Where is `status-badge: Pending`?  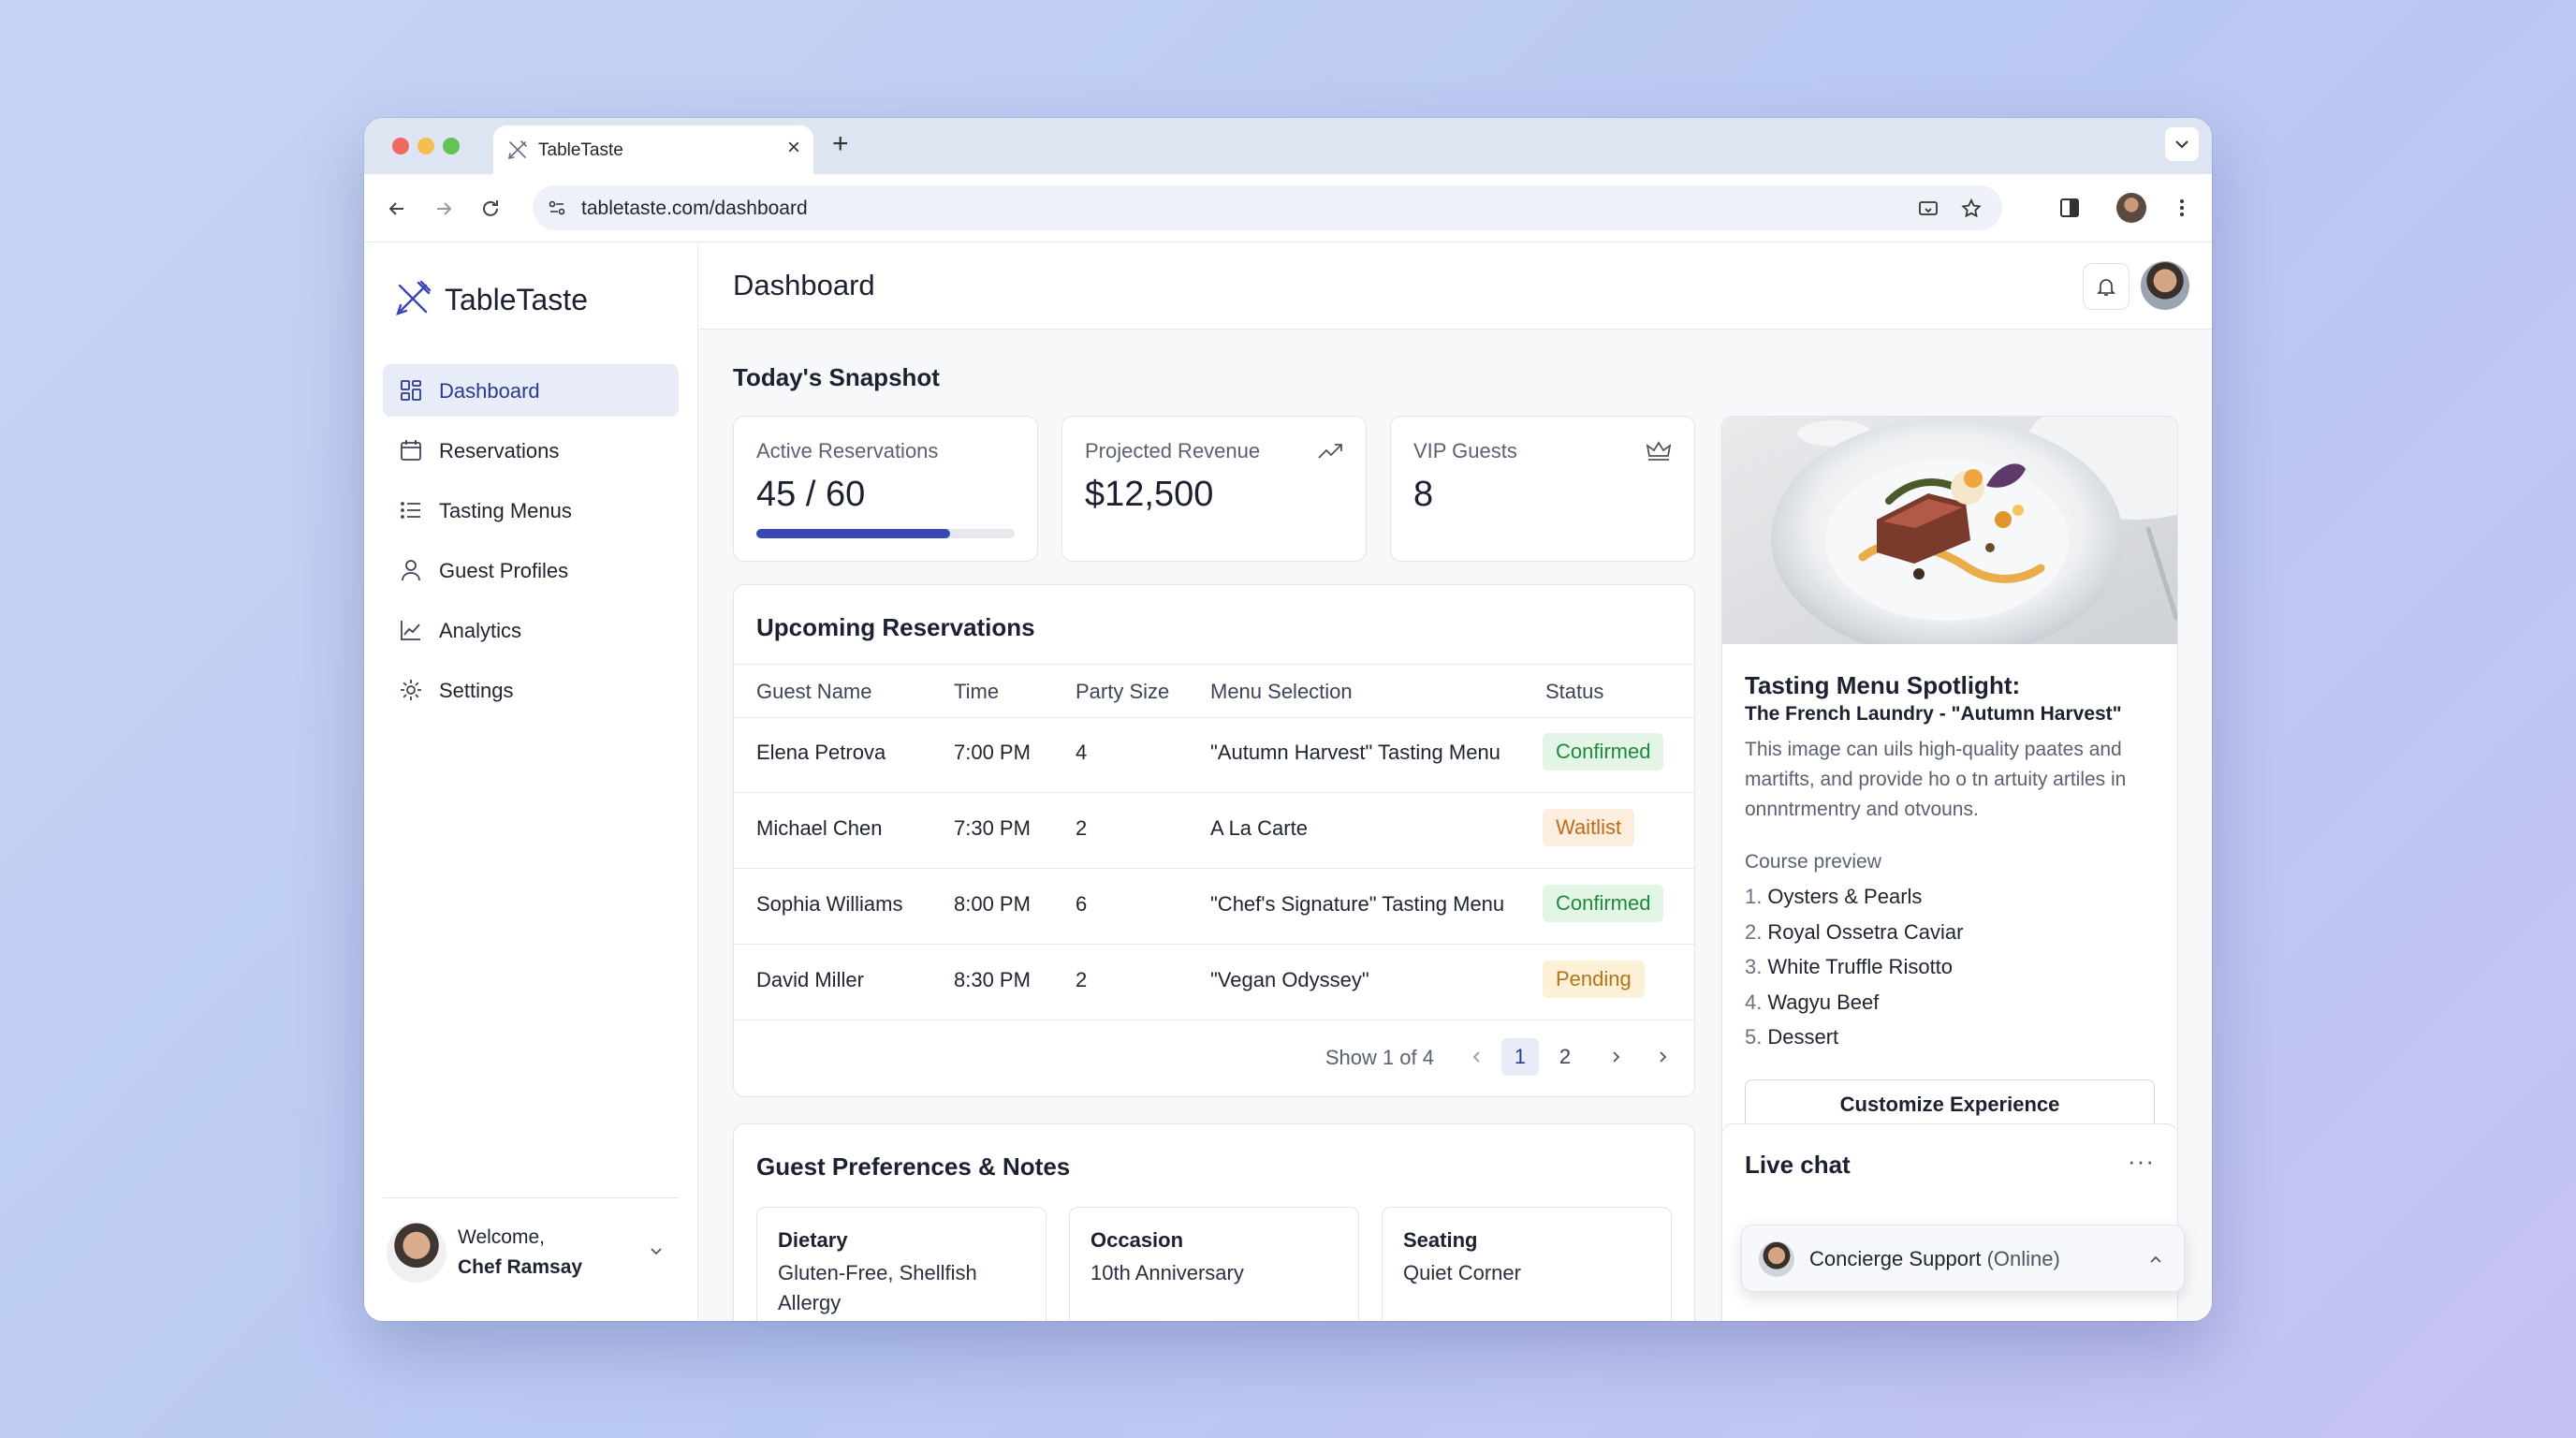
status-badge: Pending is located at coordinates (1594, 979).